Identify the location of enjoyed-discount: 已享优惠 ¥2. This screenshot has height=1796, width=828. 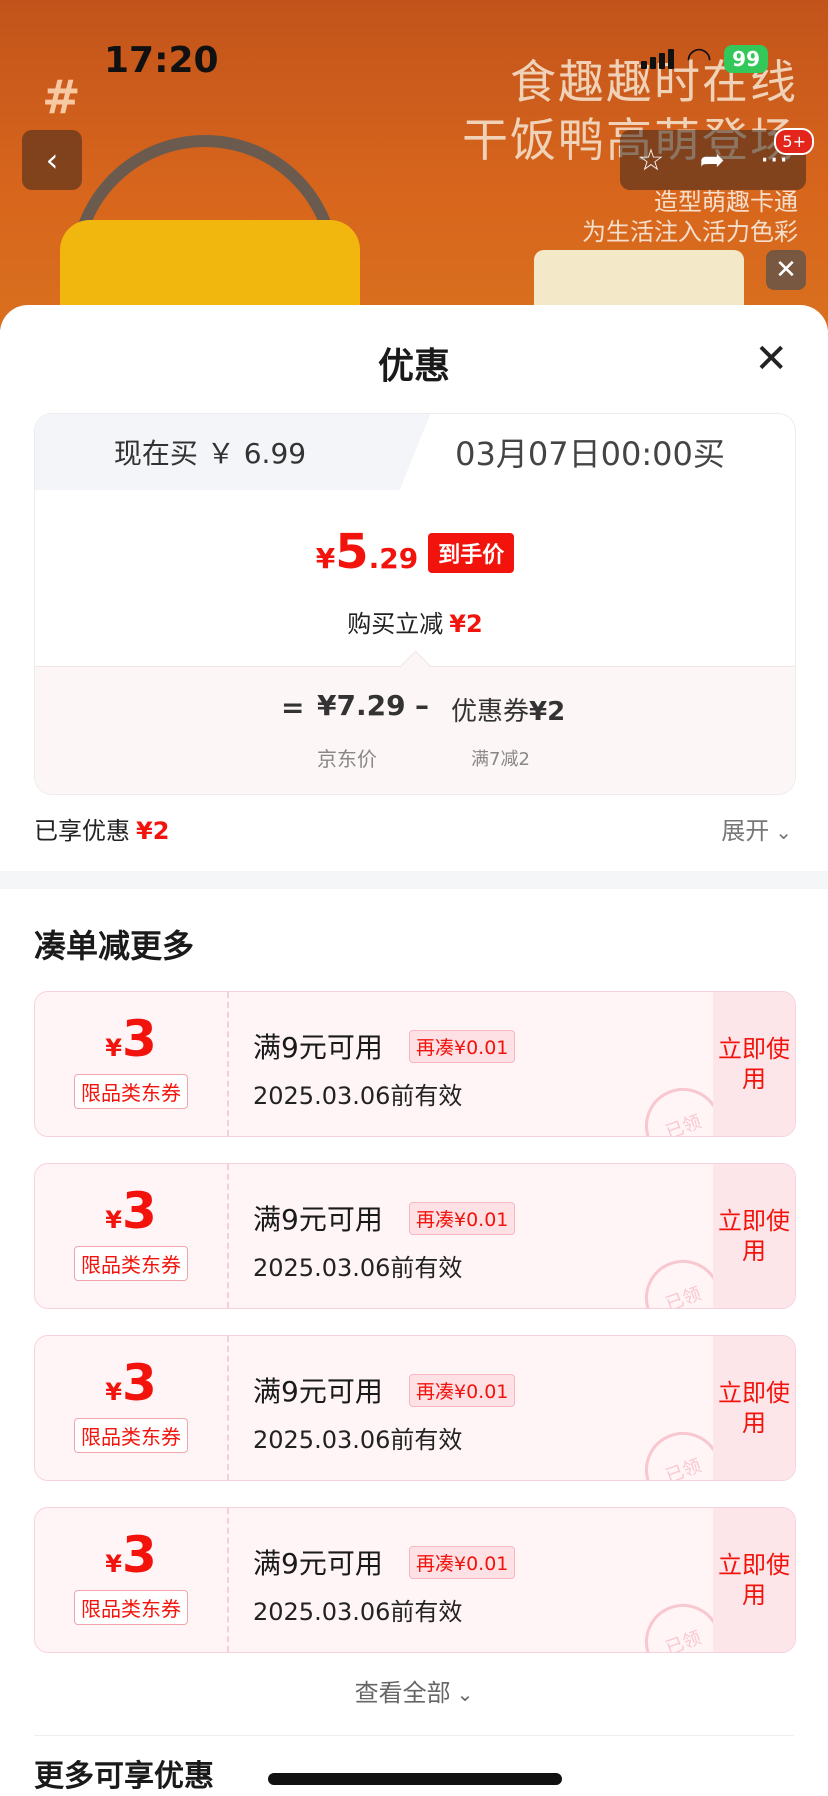
(102, 831).